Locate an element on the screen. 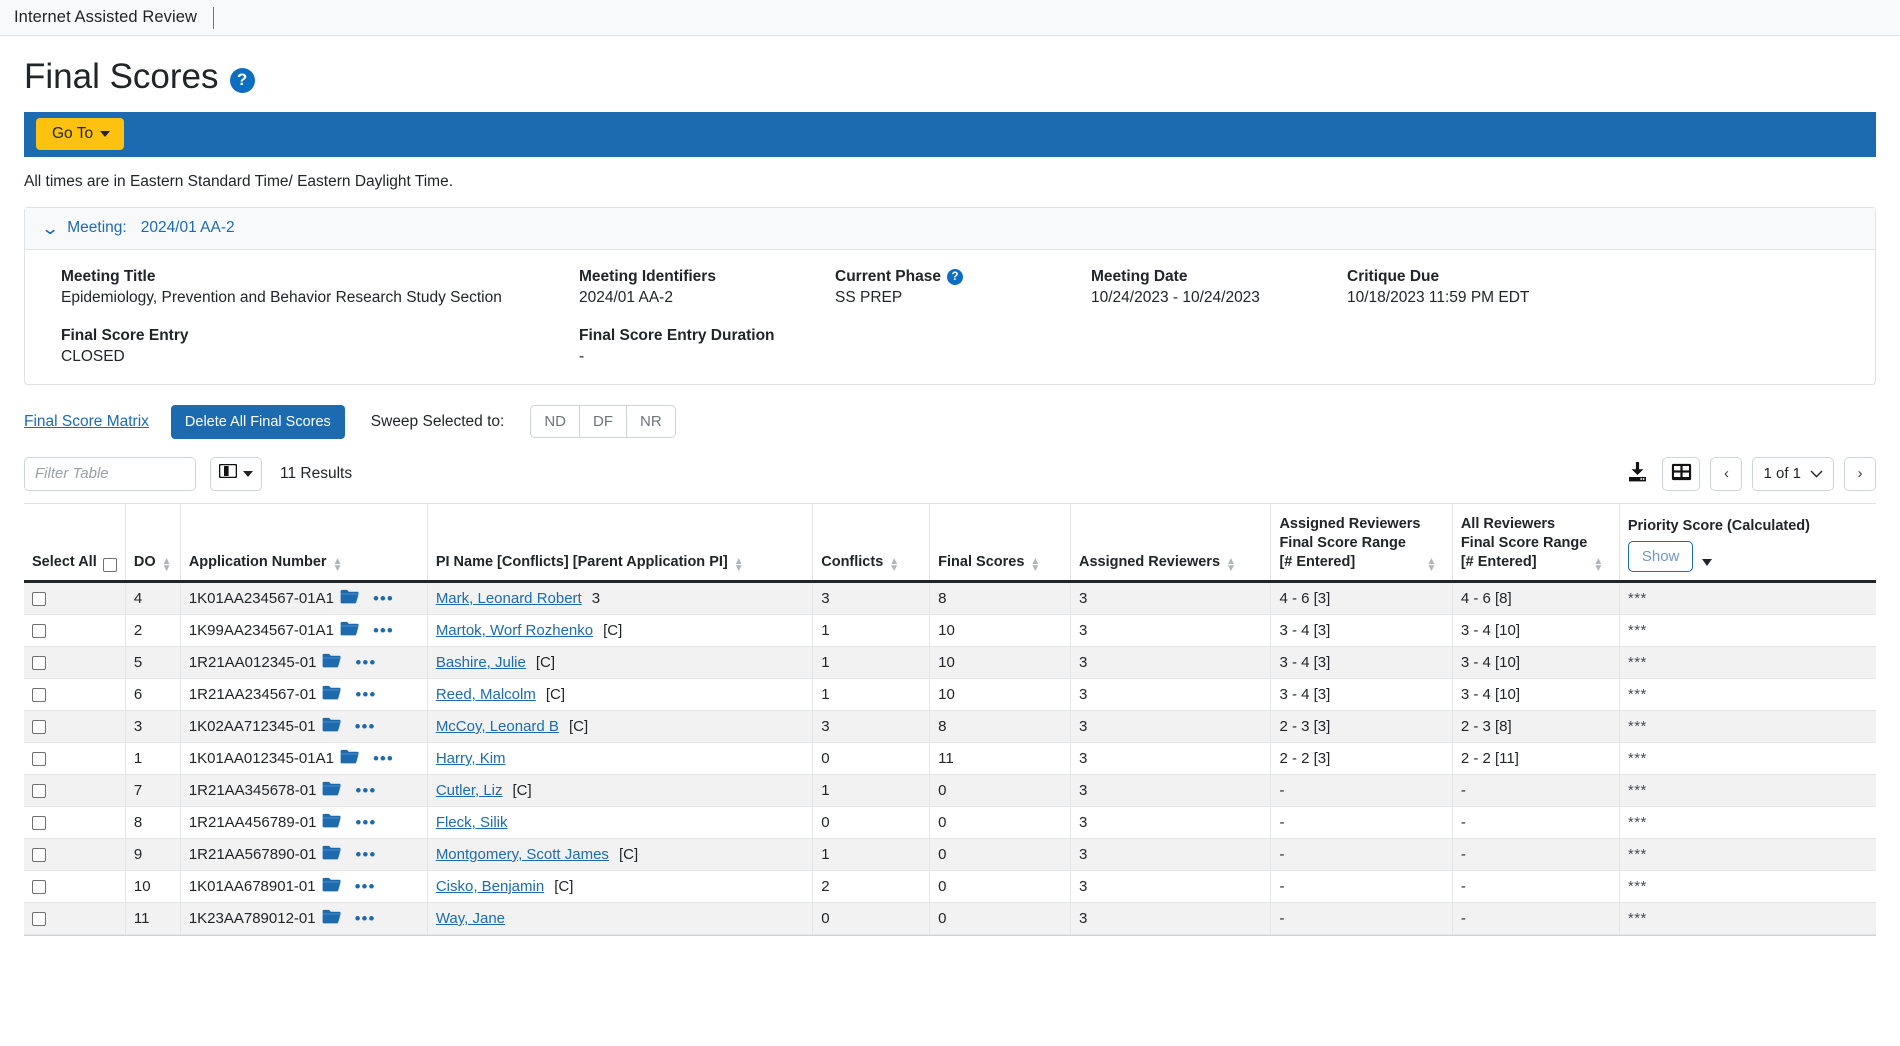  sweep-nr-button: NR is located at coordinates (651, 421).